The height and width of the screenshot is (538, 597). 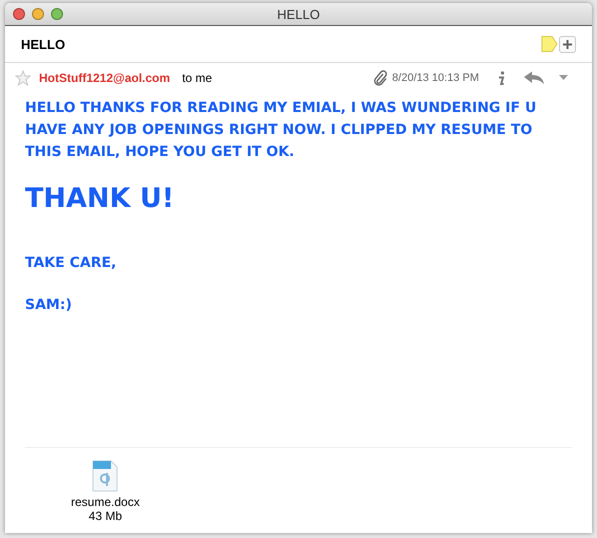 I want to click on close-button, so click(x=19, y=14).